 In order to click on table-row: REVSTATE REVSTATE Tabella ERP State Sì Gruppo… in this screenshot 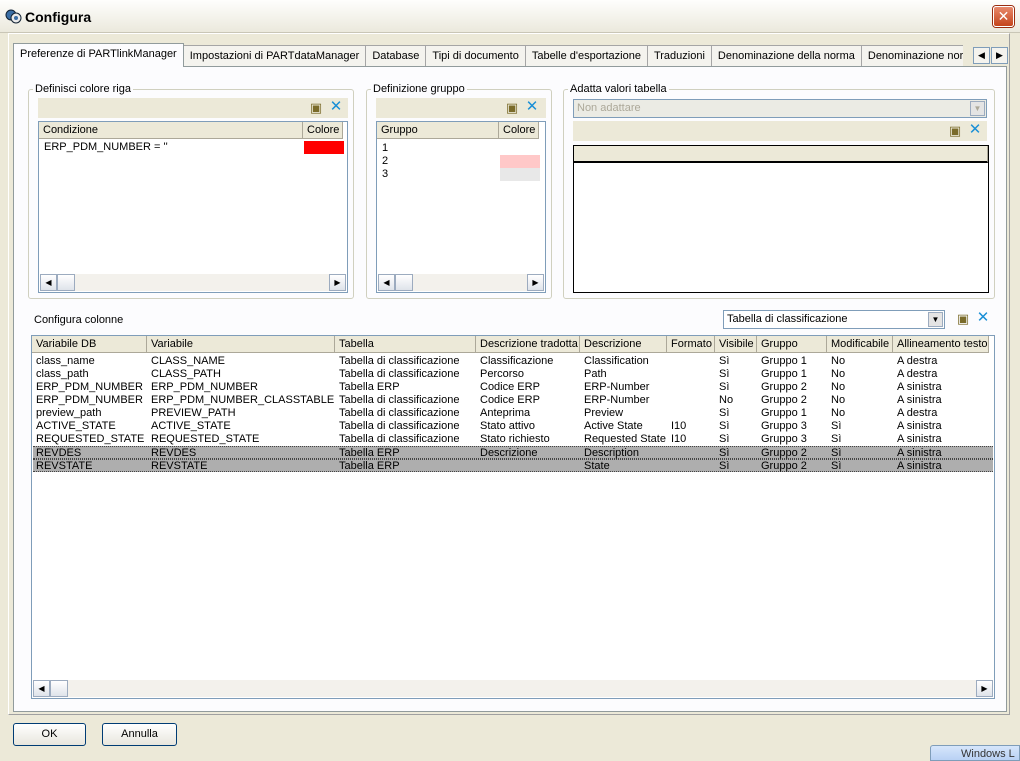, I will do `click(513, 465)`.